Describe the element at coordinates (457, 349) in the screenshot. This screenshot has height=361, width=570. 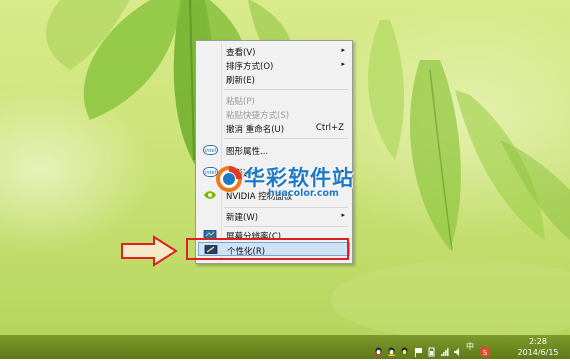
I see `volume-icon` at that location.